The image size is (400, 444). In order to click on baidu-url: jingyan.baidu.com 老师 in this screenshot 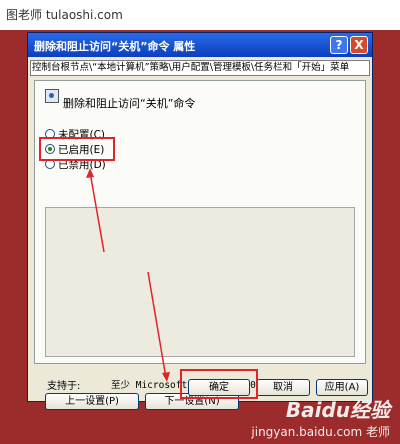, I will do `click(320, 431)`.